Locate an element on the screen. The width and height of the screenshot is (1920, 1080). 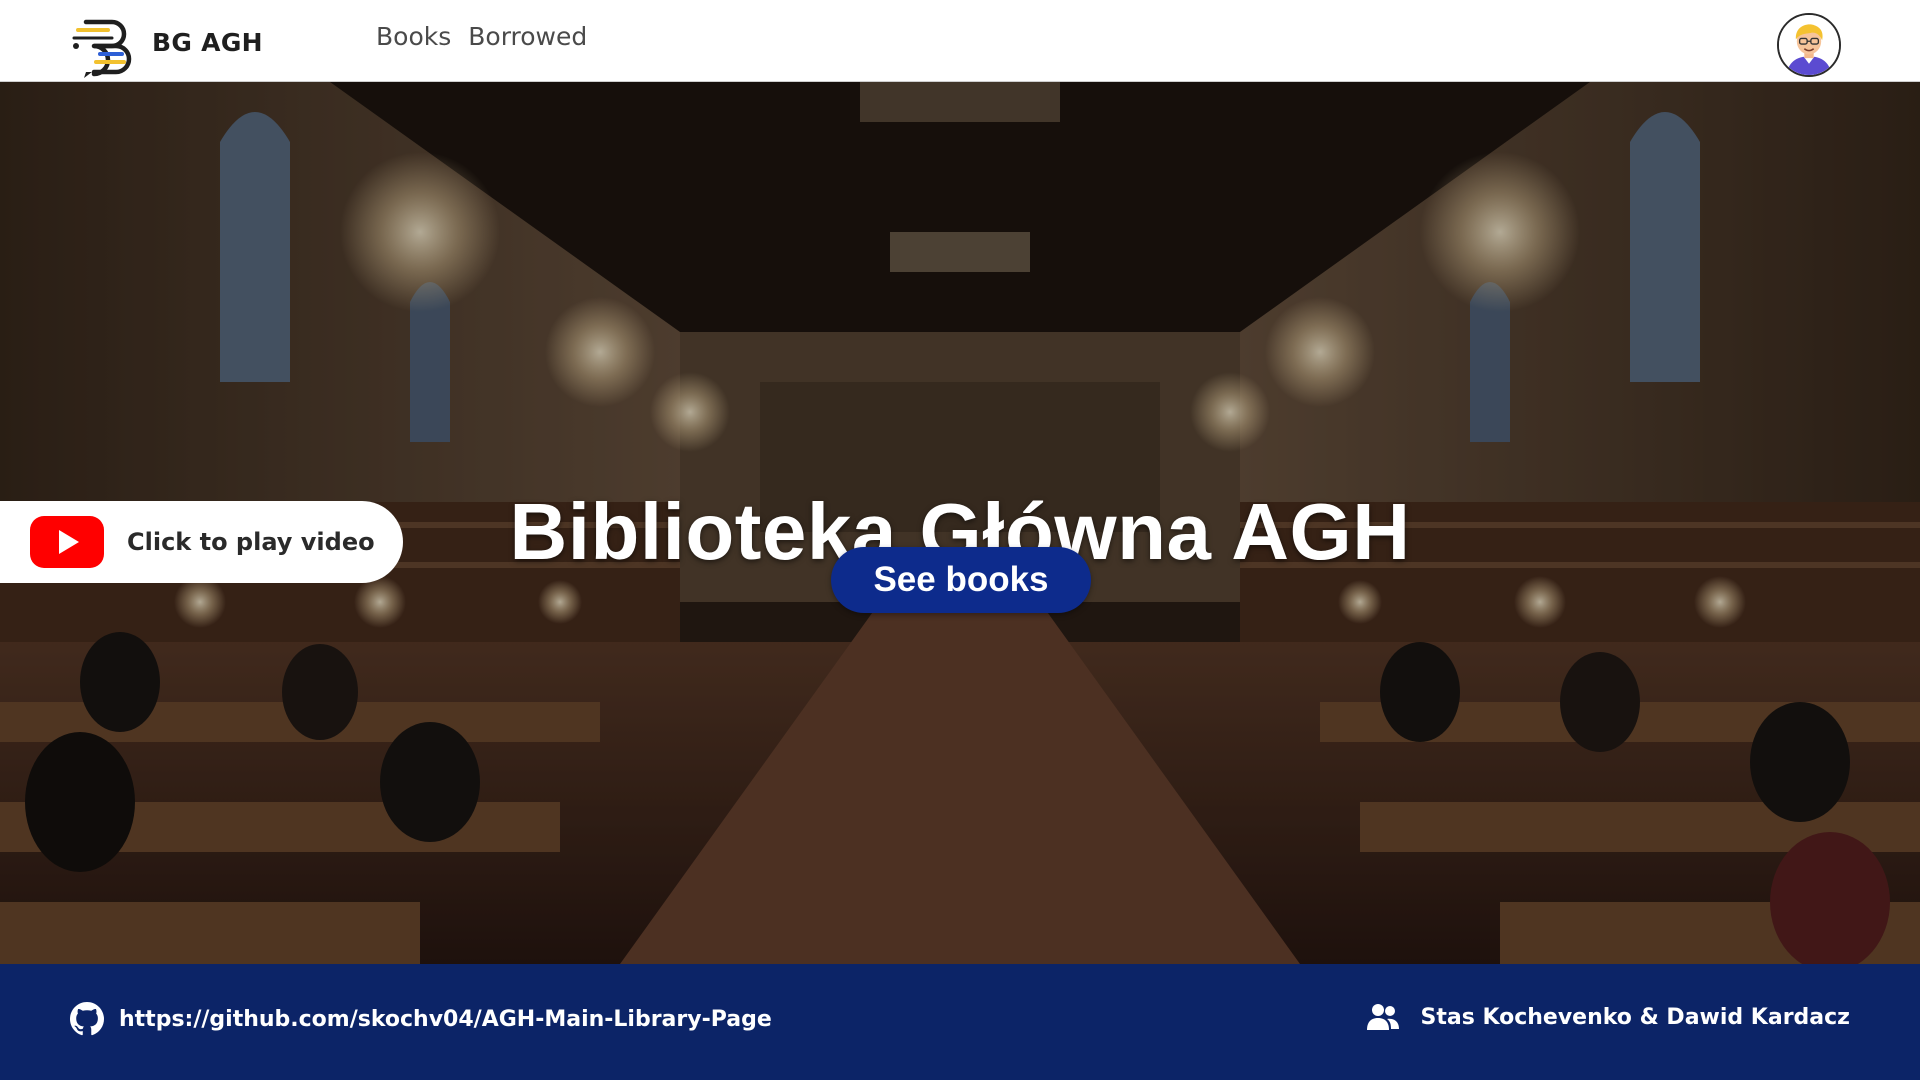
authors-names: Stas Kochevenko & Dawid Kardacz is located at coordinates (1635, 1017).